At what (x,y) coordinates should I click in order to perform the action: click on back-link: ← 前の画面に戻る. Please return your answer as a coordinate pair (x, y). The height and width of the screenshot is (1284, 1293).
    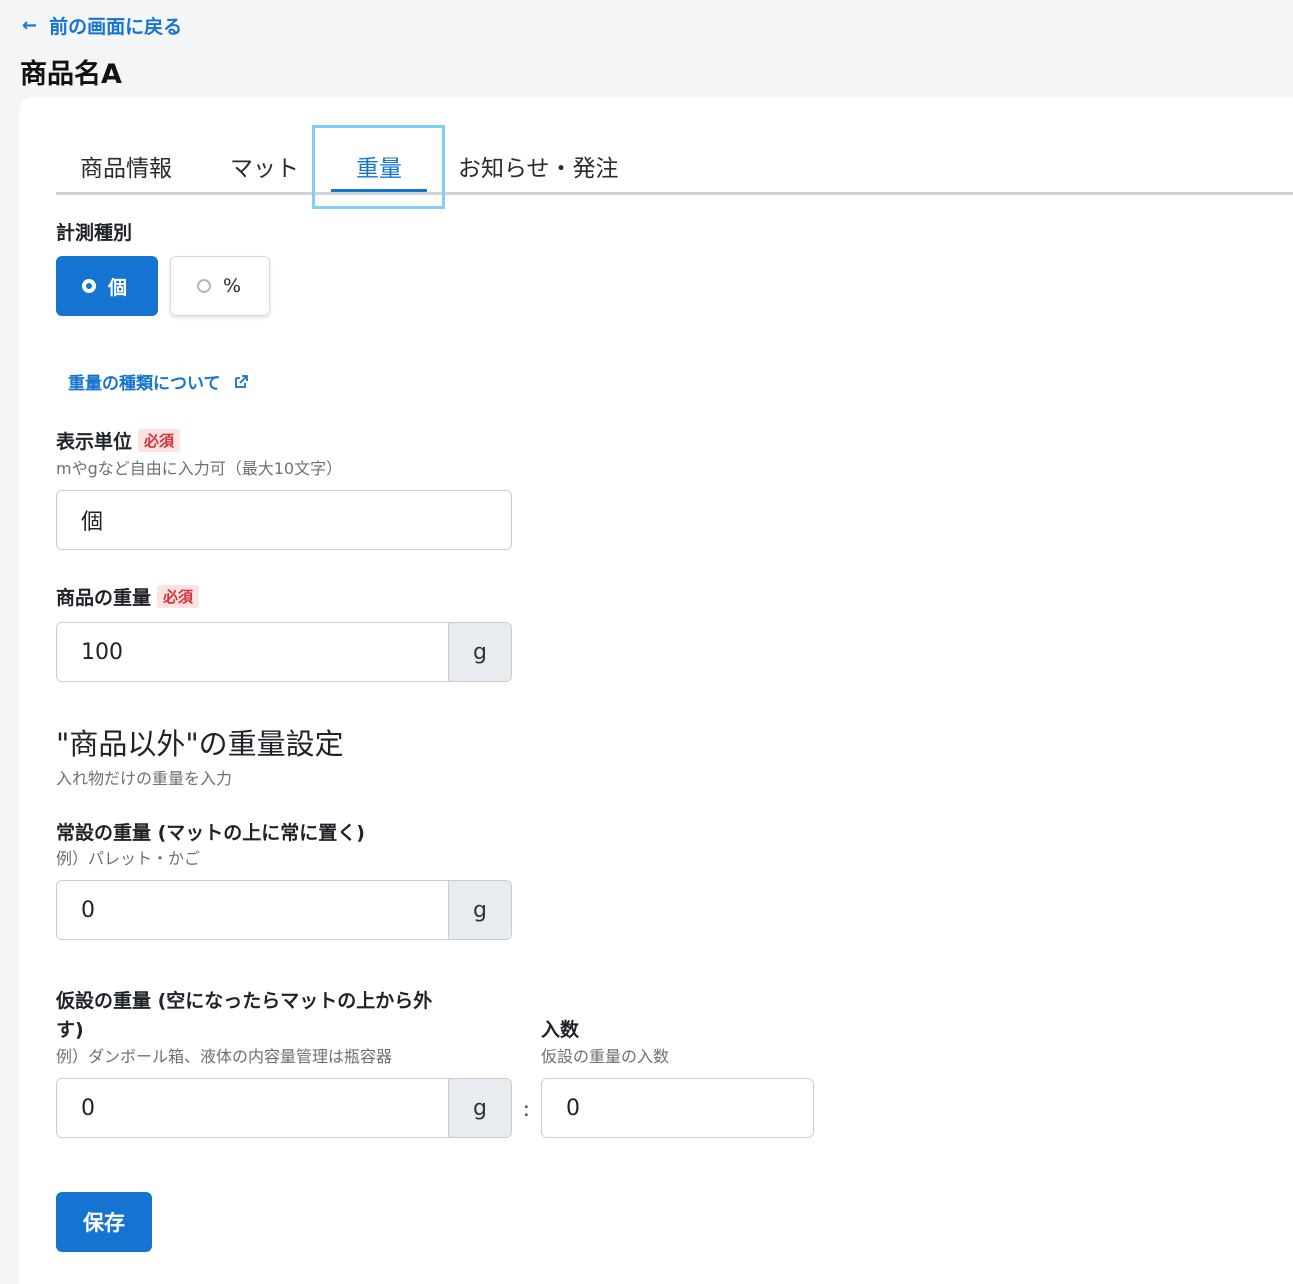
    Looking at the image, I should click on (102, 25).